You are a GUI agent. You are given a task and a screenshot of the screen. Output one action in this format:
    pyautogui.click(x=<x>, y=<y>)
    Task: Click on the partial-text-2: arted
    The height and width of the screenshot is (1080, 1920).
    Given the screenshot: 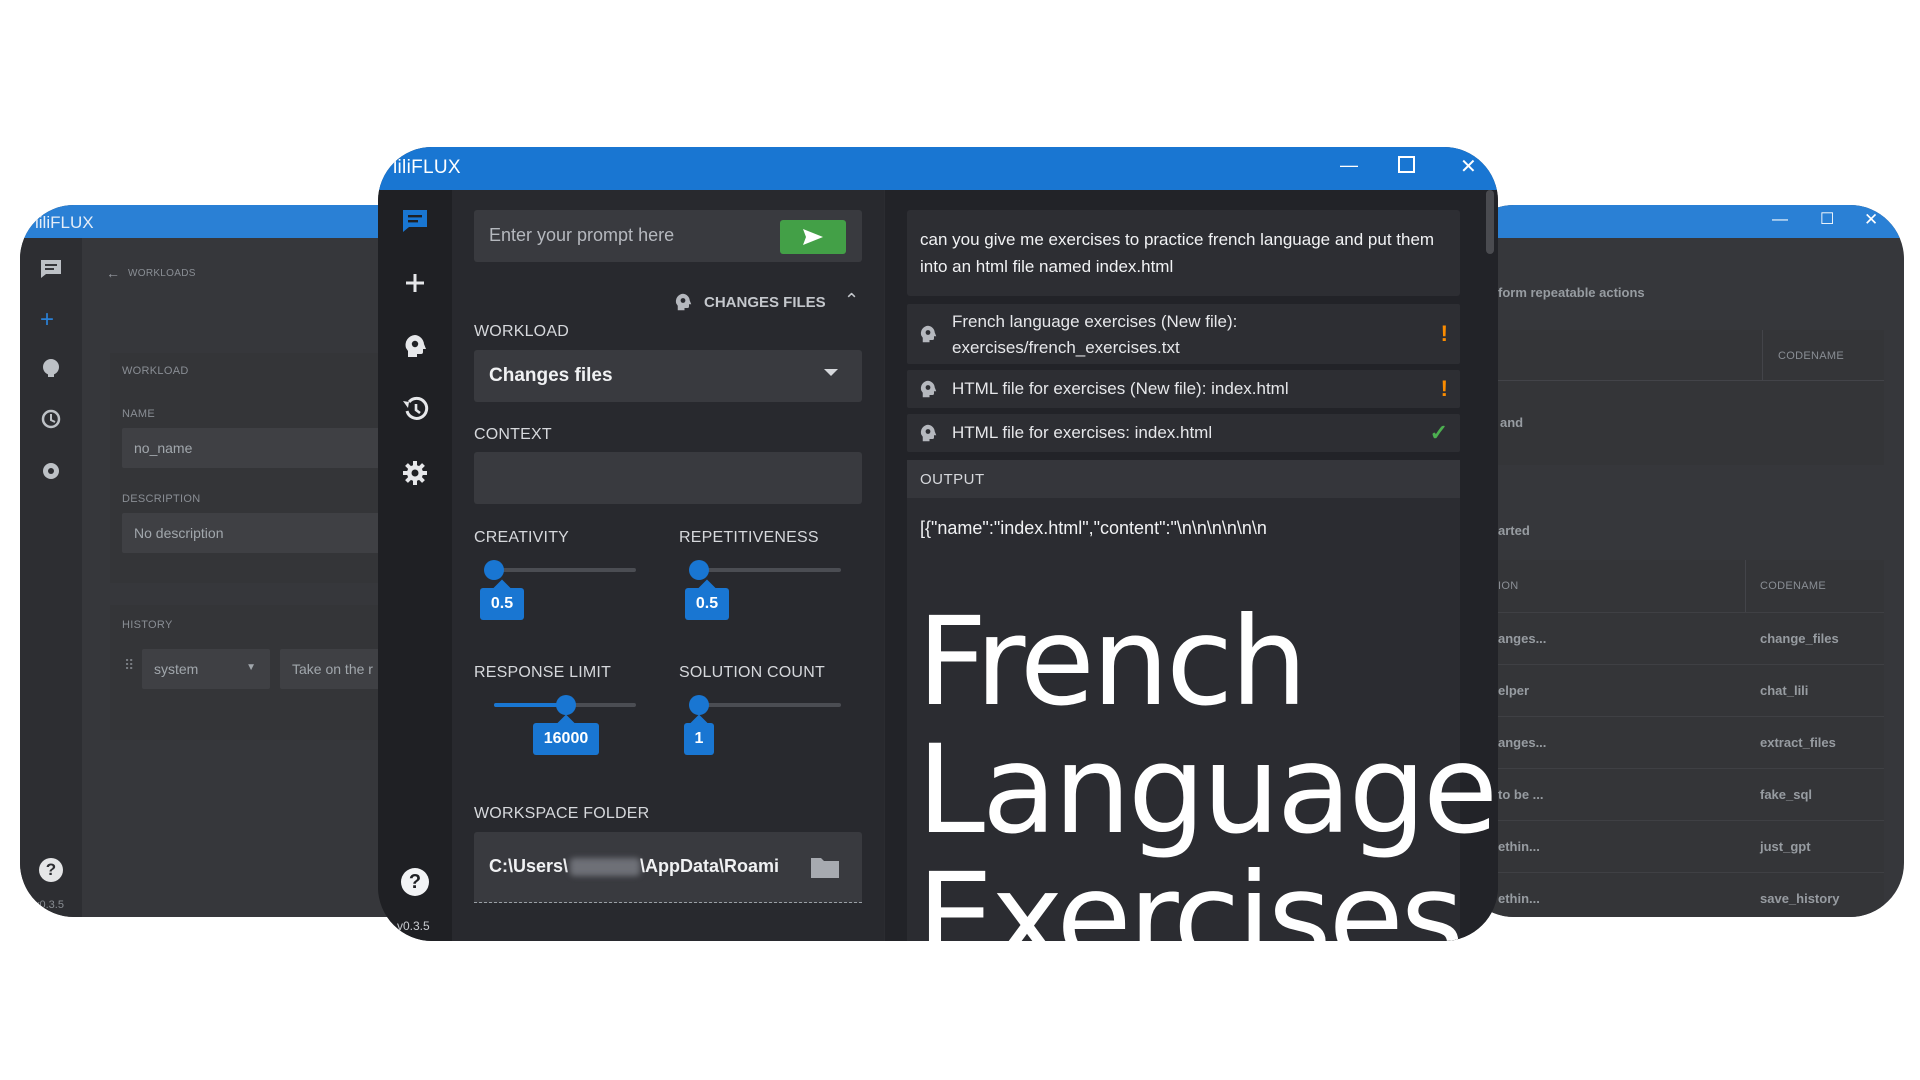 What is the action you would take?
    pyautogui.click(x=1514, y=530)
    